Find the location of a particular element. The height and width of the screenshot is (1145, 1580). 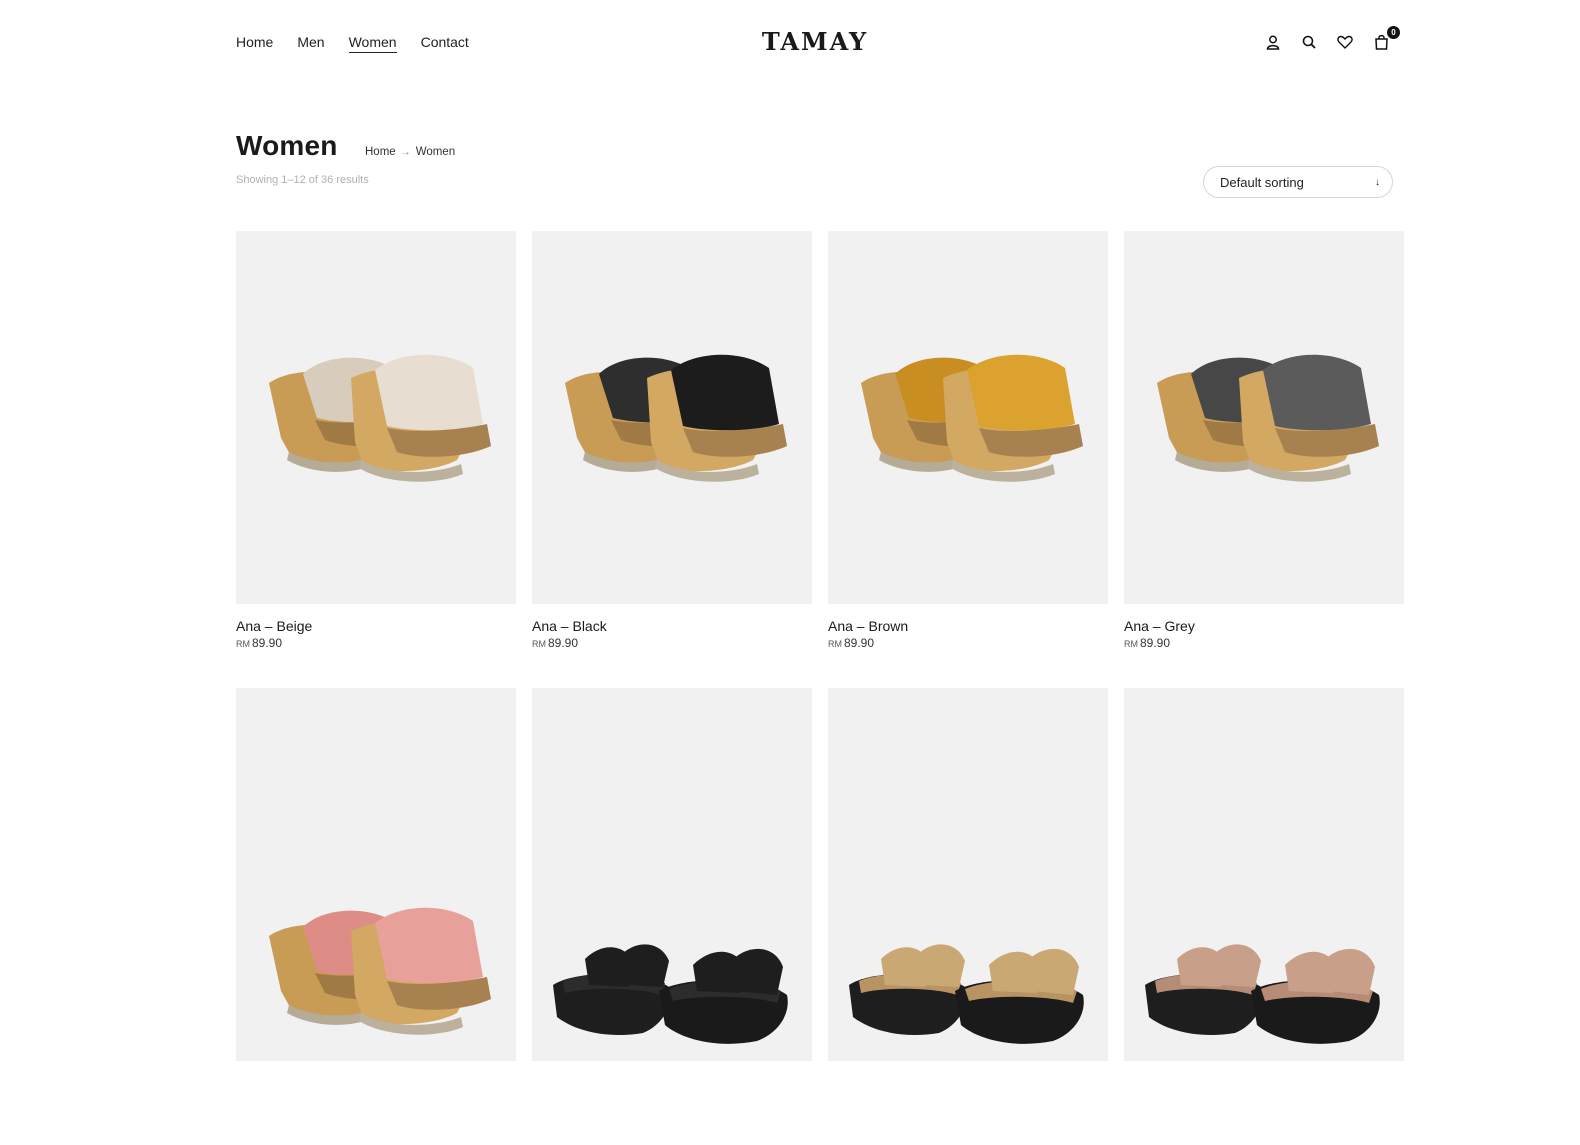

product-info: Ana – Beige RM 89.90 is located at coordinates (376, 646).